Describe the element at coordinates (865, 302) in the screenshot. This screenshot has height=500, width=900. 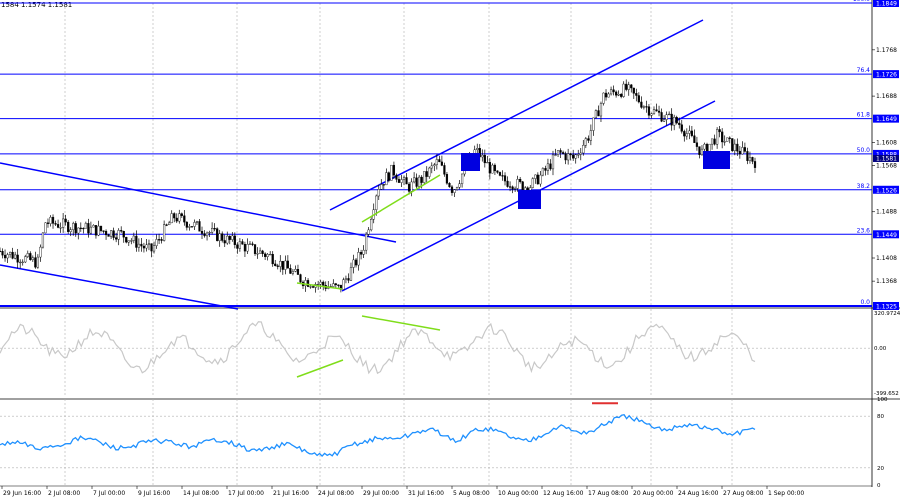
I see `fib-level-label: 0.0` at that location.